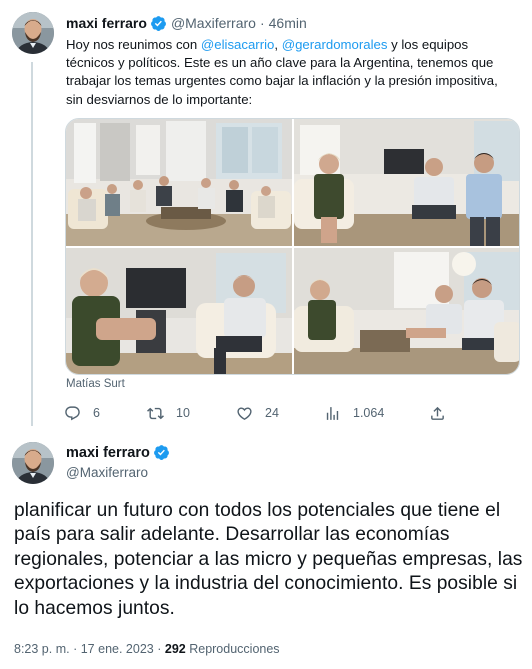 The image size is (532, 669). Describe the element at coordinates (369, 413) in the screenshot. I see `views-count: 1.064` at that location.